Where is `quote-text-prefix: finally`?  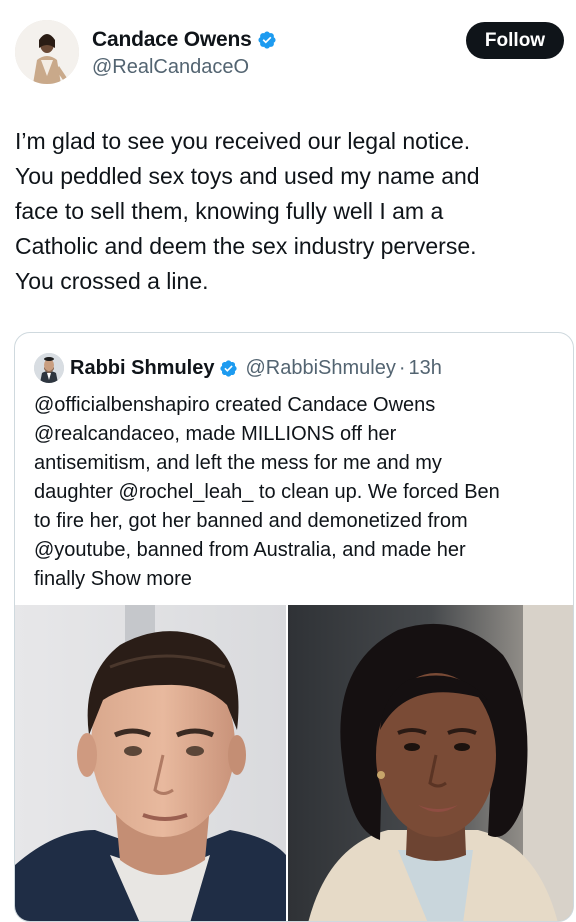
quote-text-prefix: finally is located at coordinates (62, 579).